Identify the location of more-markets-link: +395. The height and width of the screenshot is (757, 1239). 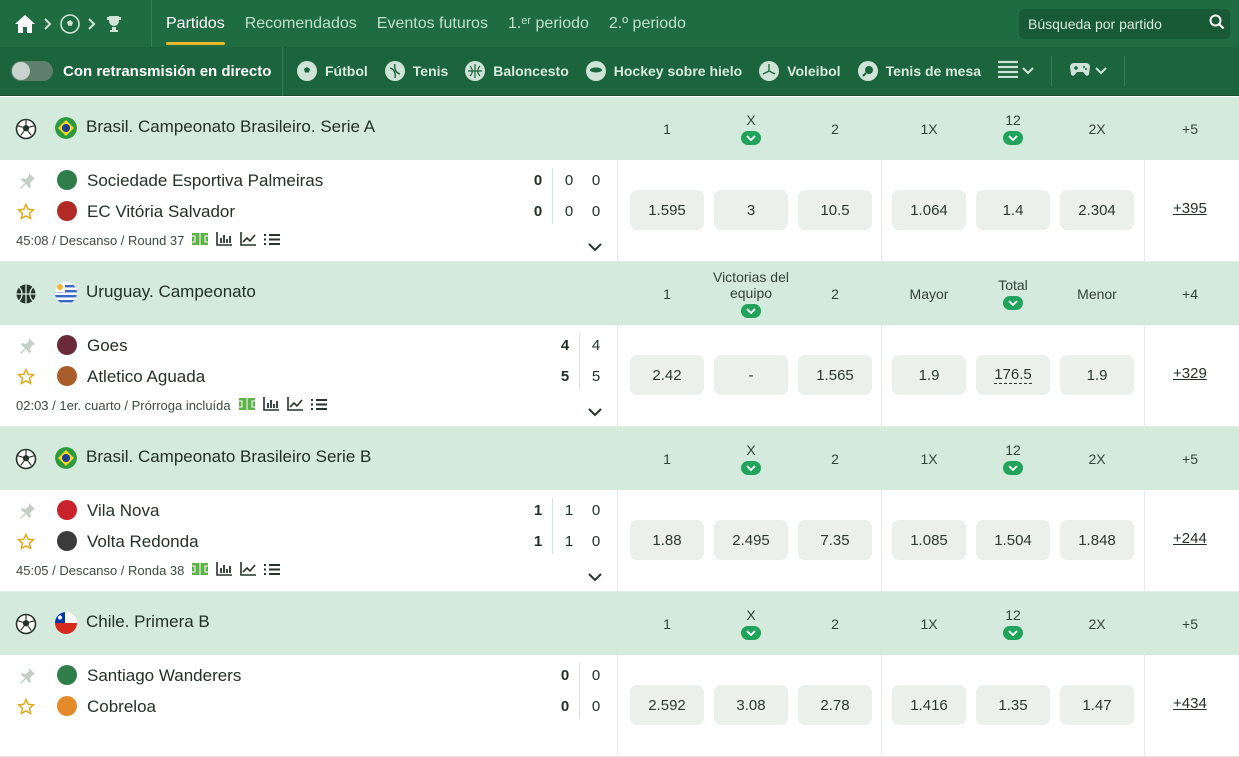
(1190, 208).